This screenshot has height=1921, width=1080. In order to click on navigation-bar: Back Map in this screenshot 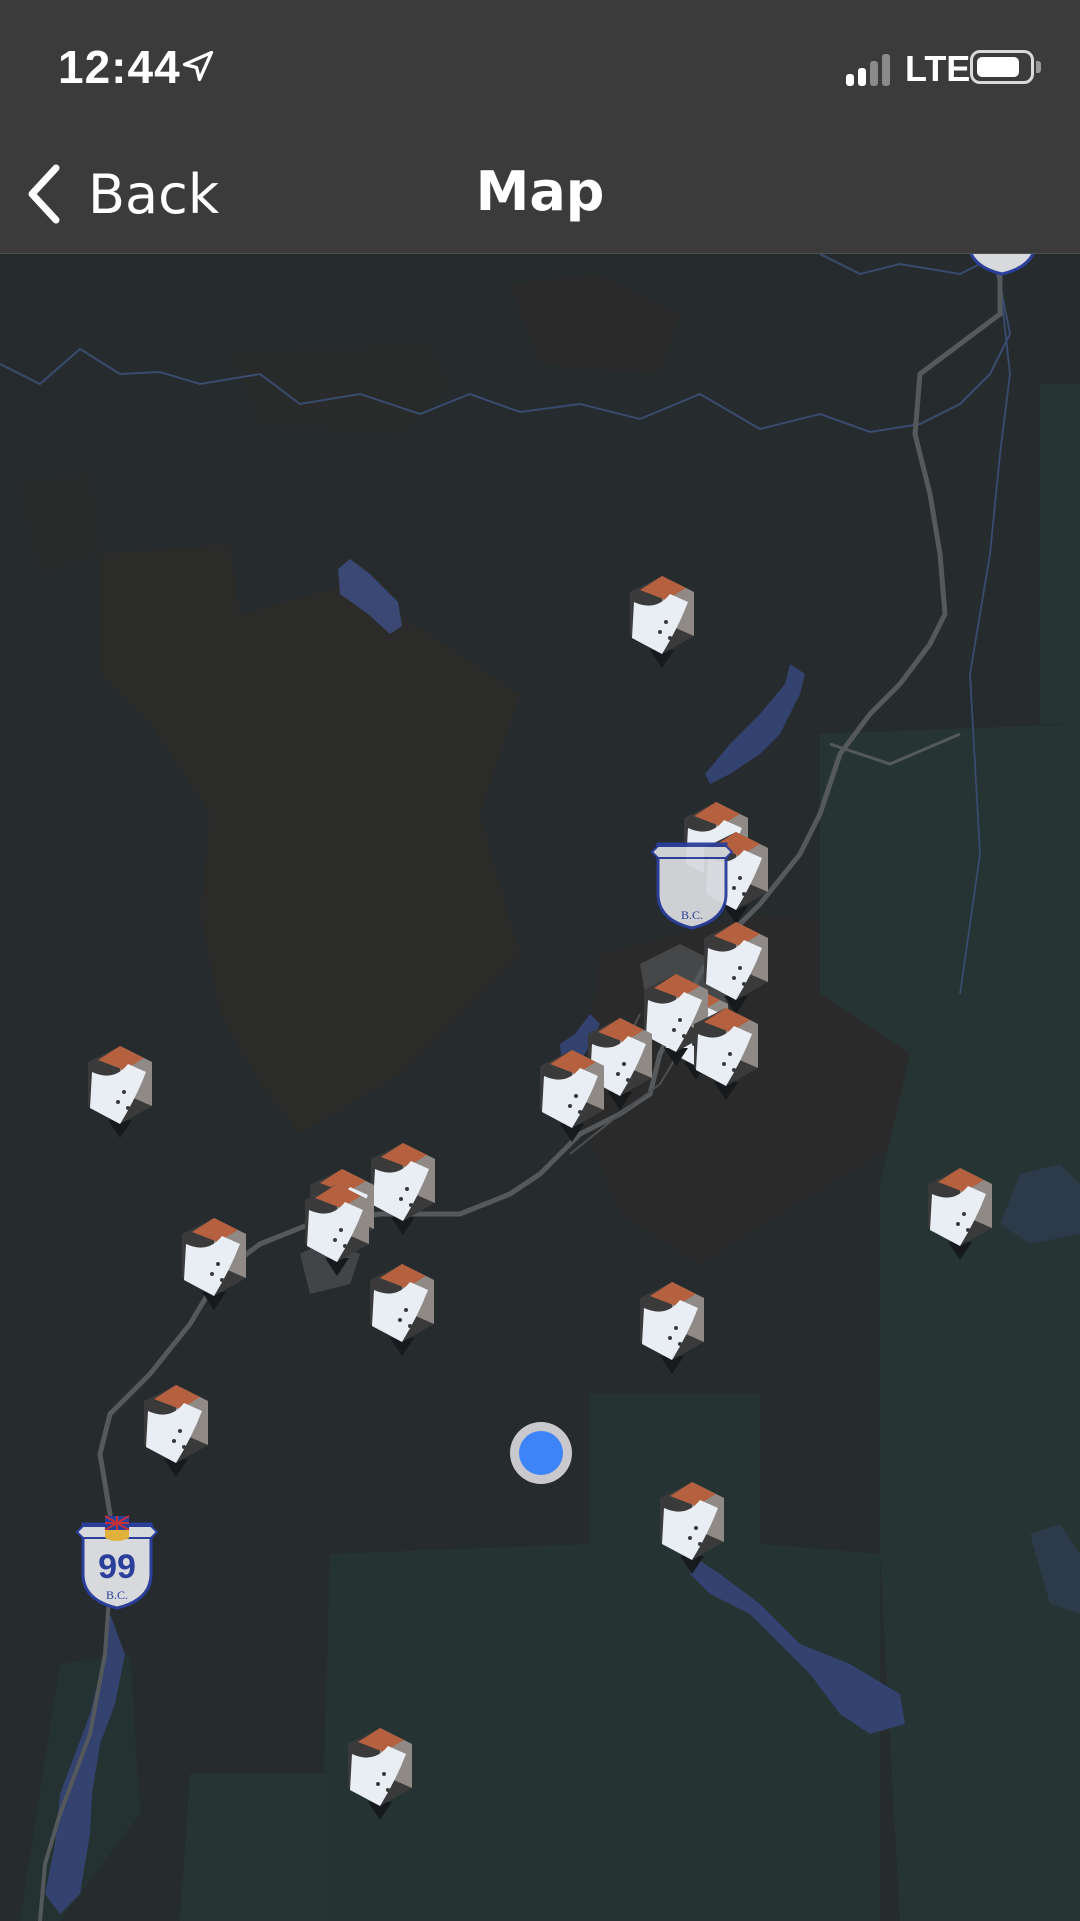, I will do `click(540, 194)`.